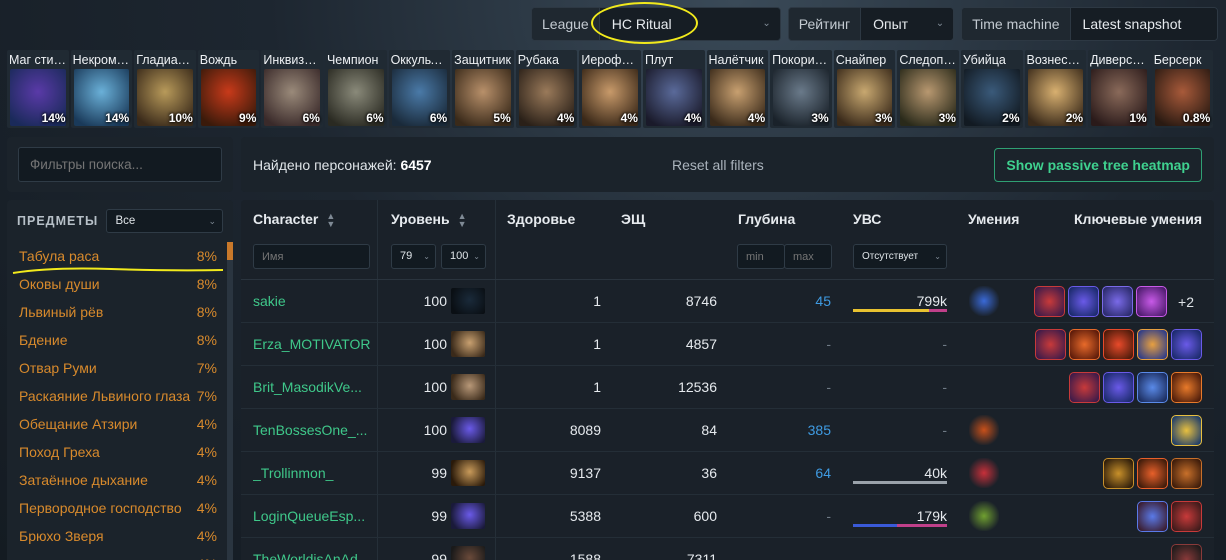  I want to click on item-filter-row: Оковы души 8%, so click(116, 284).